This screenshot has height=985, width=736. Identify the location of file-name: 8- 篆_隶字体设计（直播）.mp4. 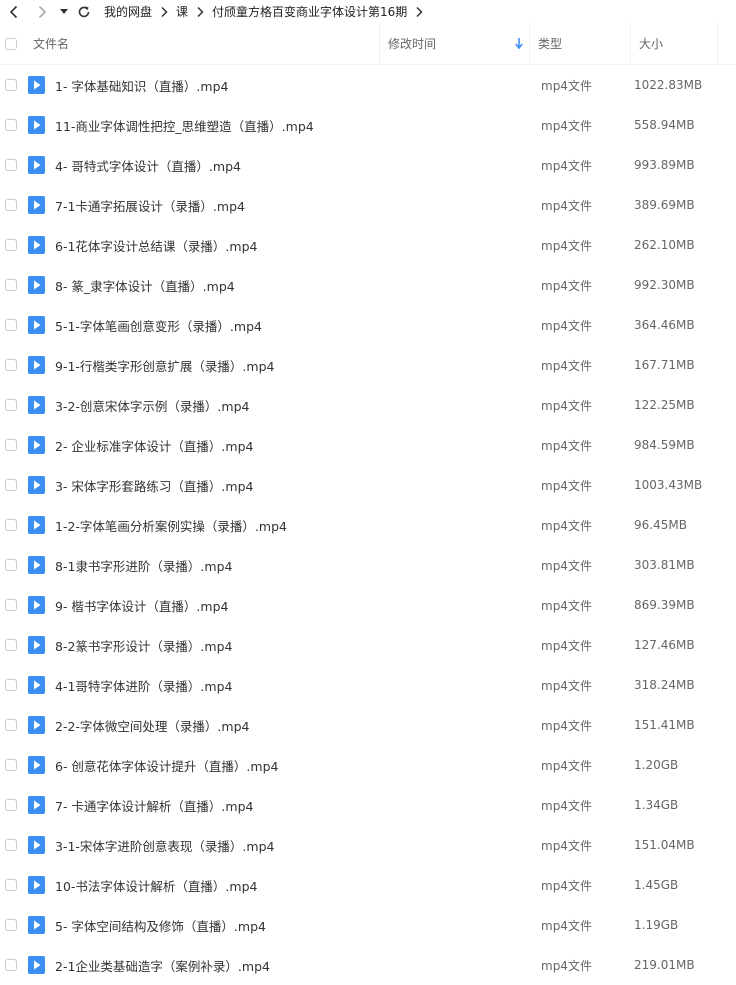
(216, 285).